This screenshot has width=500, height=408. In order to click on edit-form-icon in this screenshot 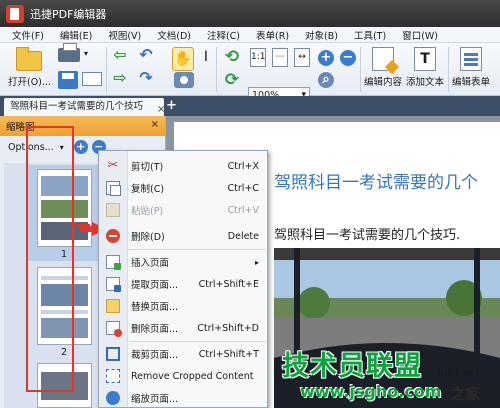, I will do `click(471, 59)`.